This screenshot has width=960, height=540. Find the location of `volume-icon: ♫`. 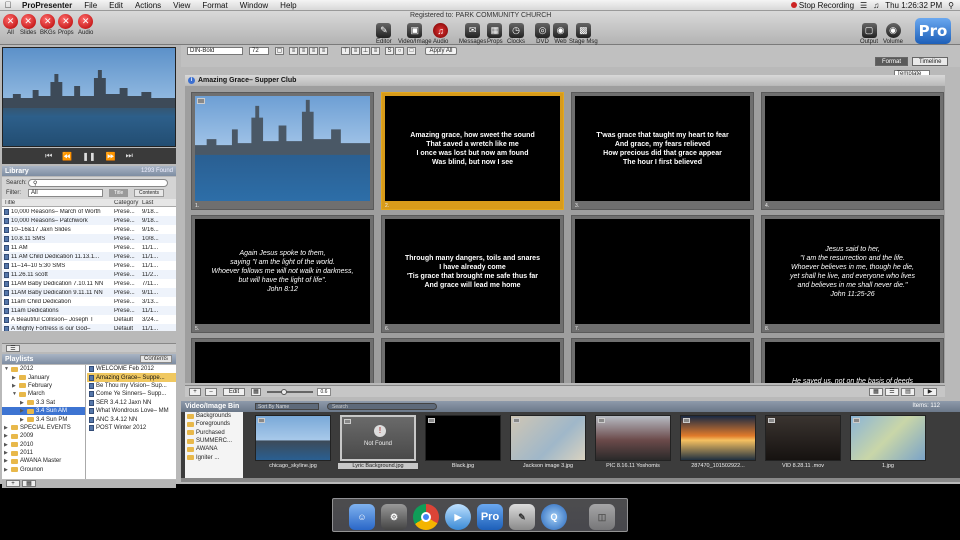

volume-icon: ♫ is located at coordinates (876, 5).